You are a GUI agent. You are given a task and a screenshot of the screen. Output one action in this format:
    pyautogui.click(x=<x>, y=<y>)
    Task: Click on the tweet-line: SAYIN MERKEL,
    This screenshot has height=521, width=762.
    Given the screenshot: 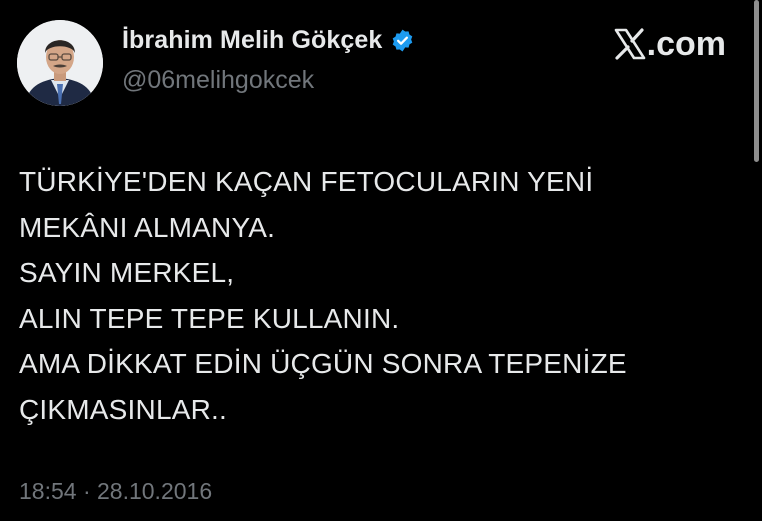 What is the action you would take?
    pyautogui.click(x=127, y=272)
    